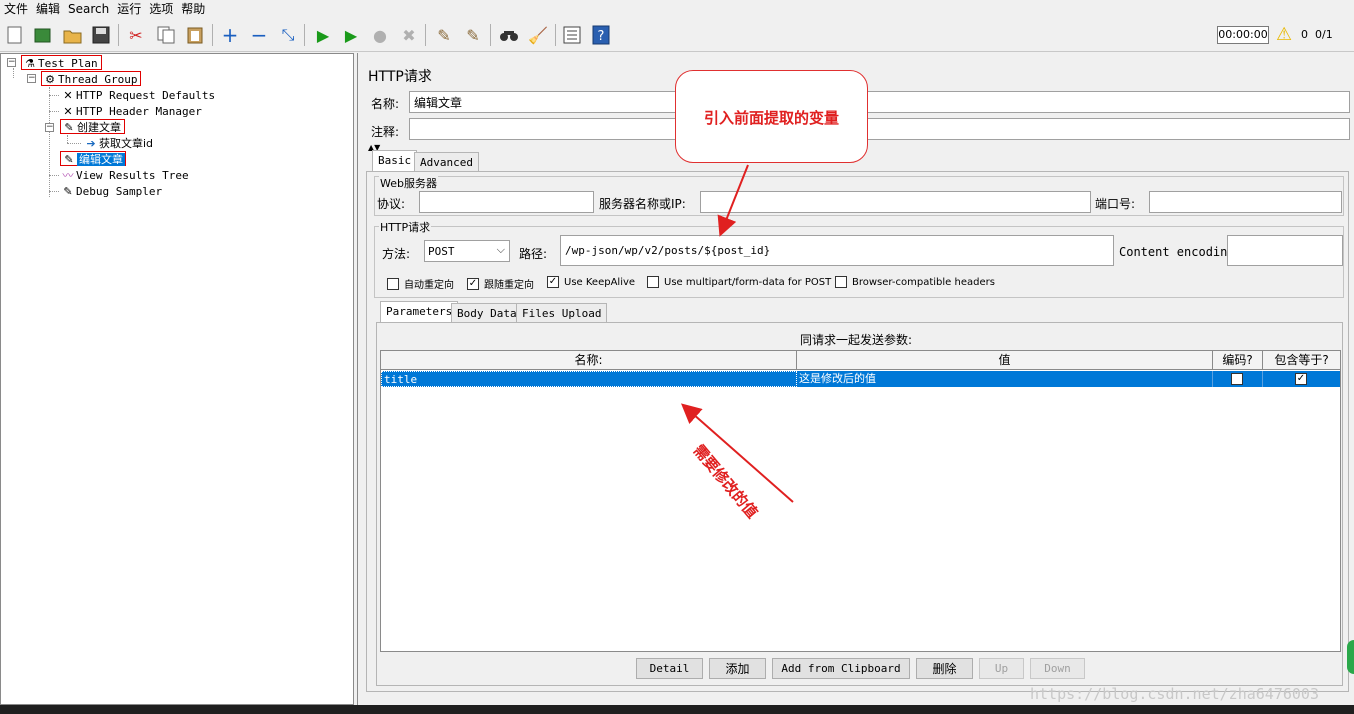 The image size is (1354, 714). Describe the element at coordinates (506, 202) in the screenshot. I see `protocol-input` at that location.